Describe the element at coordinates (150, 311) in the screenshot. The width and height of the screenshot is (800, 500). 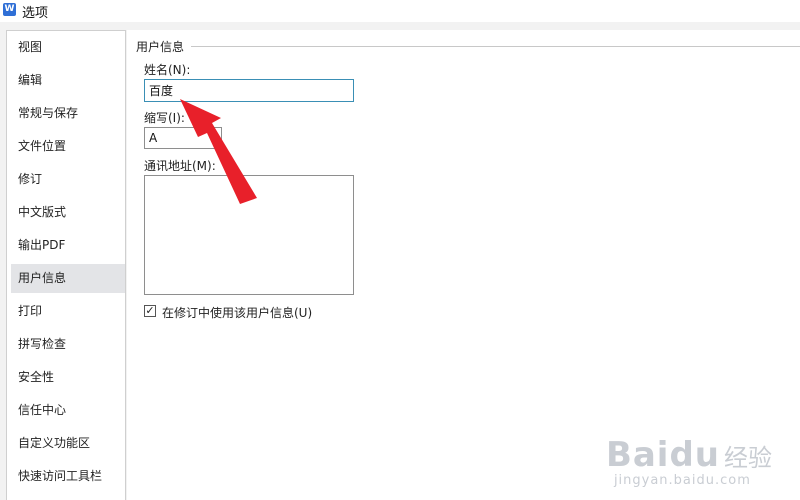
I see `use-info-checkbox: ✓` at that location.